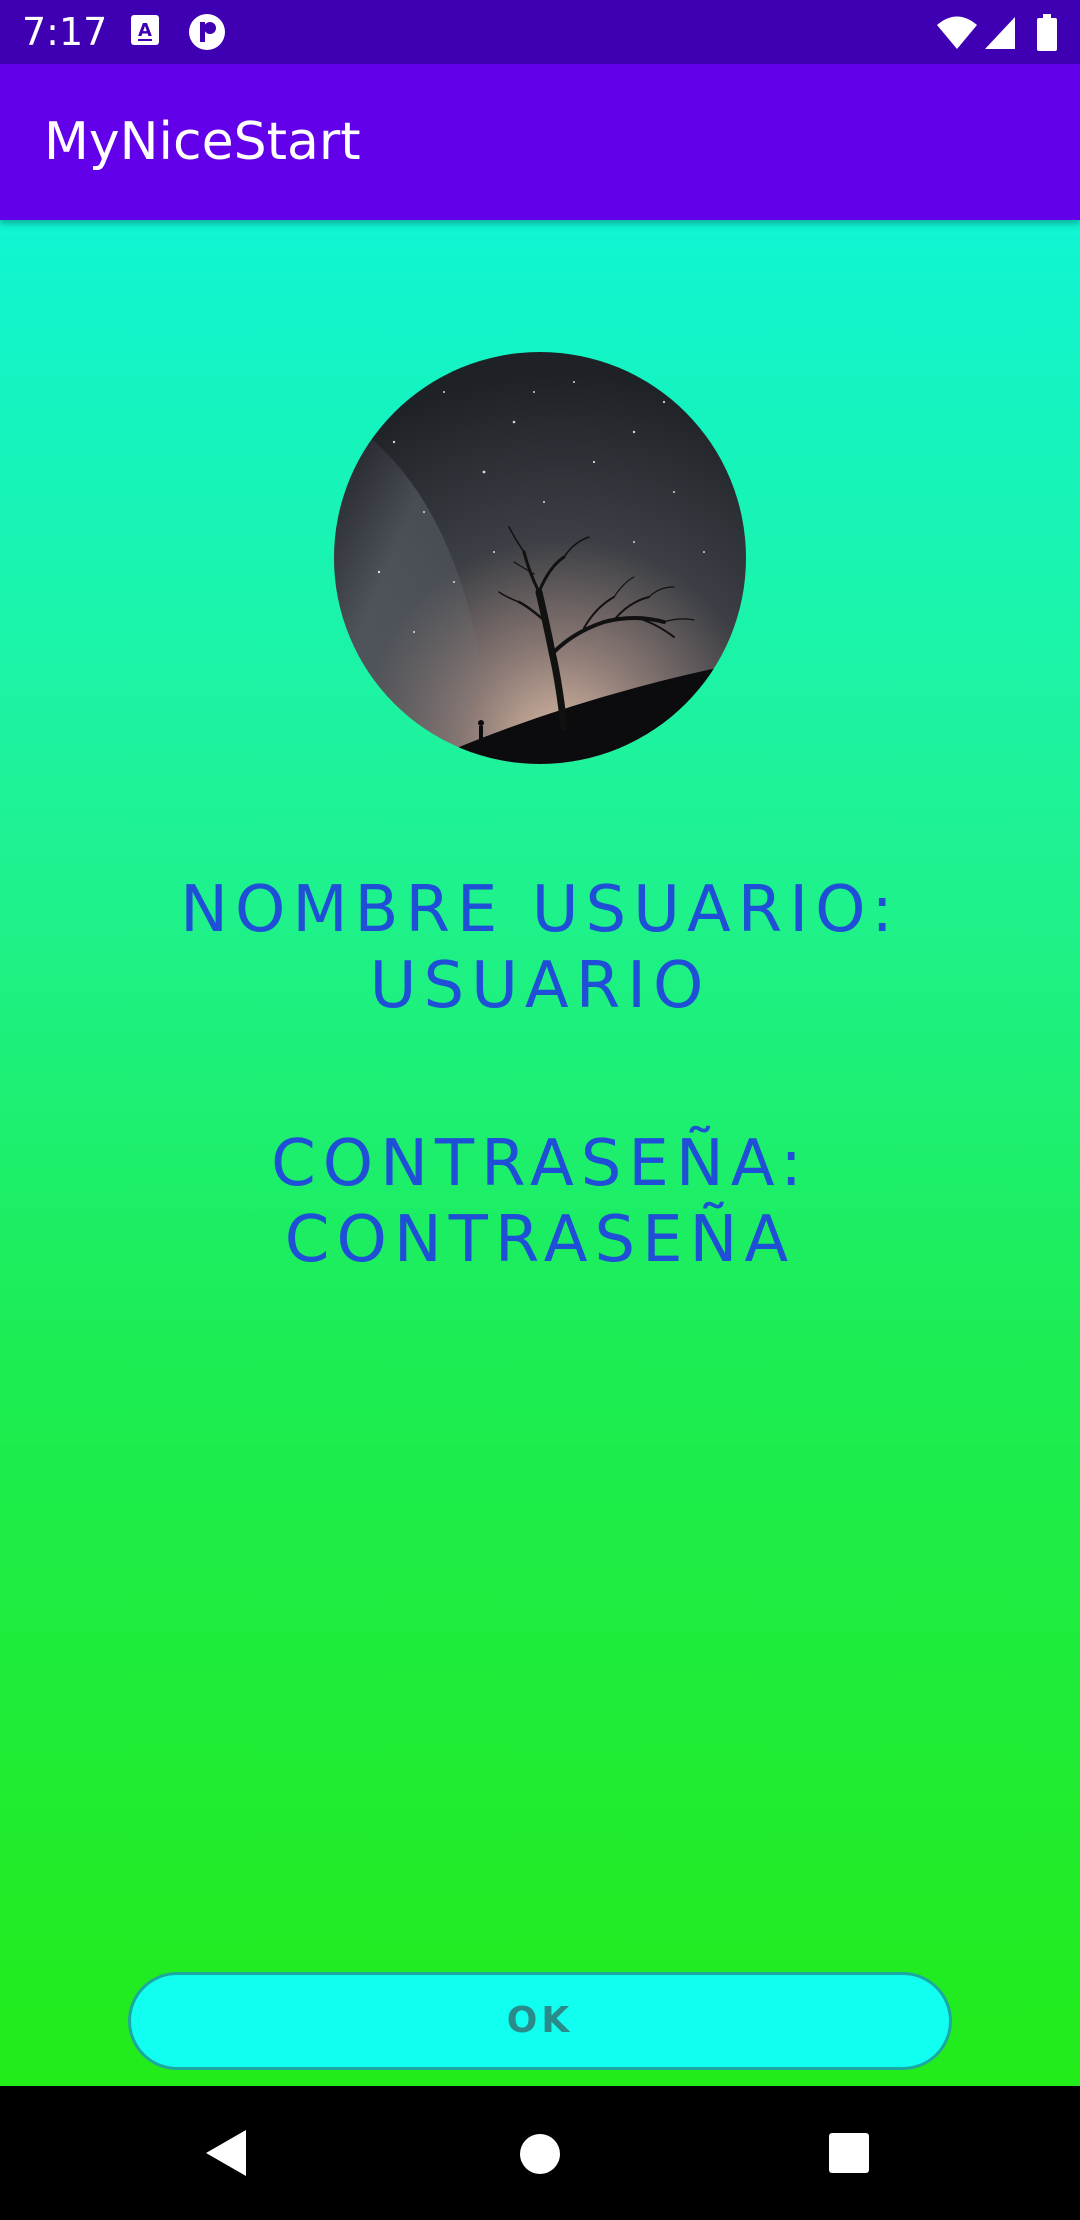  Describe the element at coordinates (207, 32) in the screenshot. I see `p-notification-icon` at that location.